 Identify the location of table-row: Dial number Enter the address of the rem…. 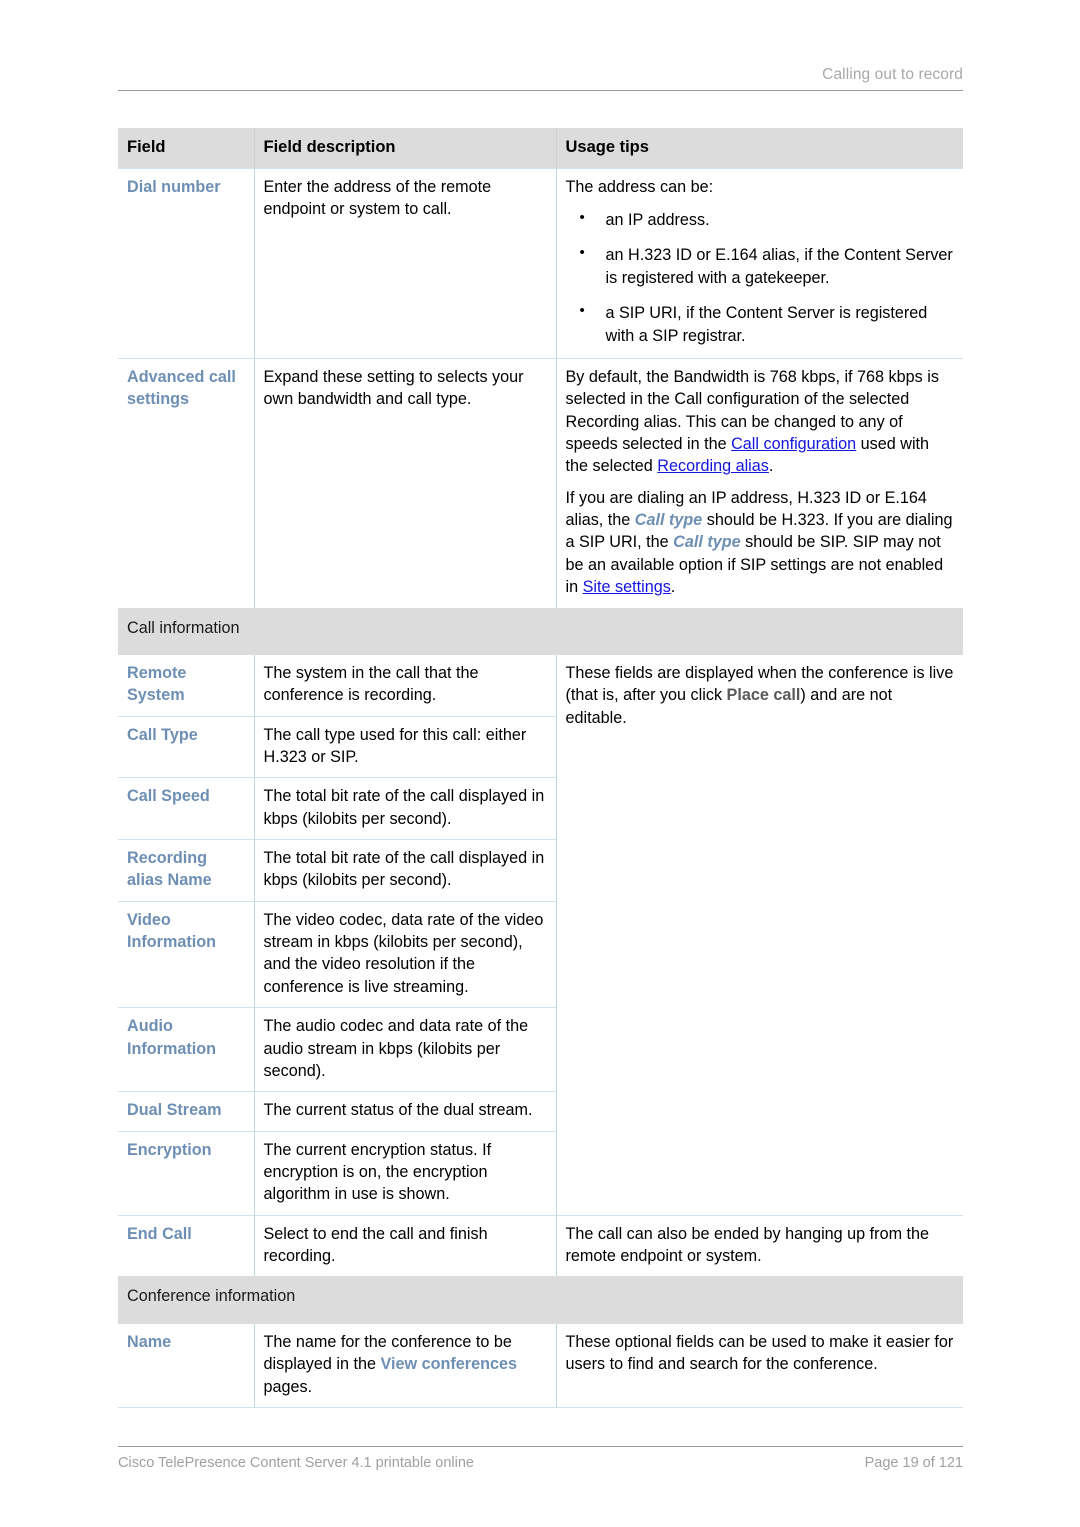
(540, 263).